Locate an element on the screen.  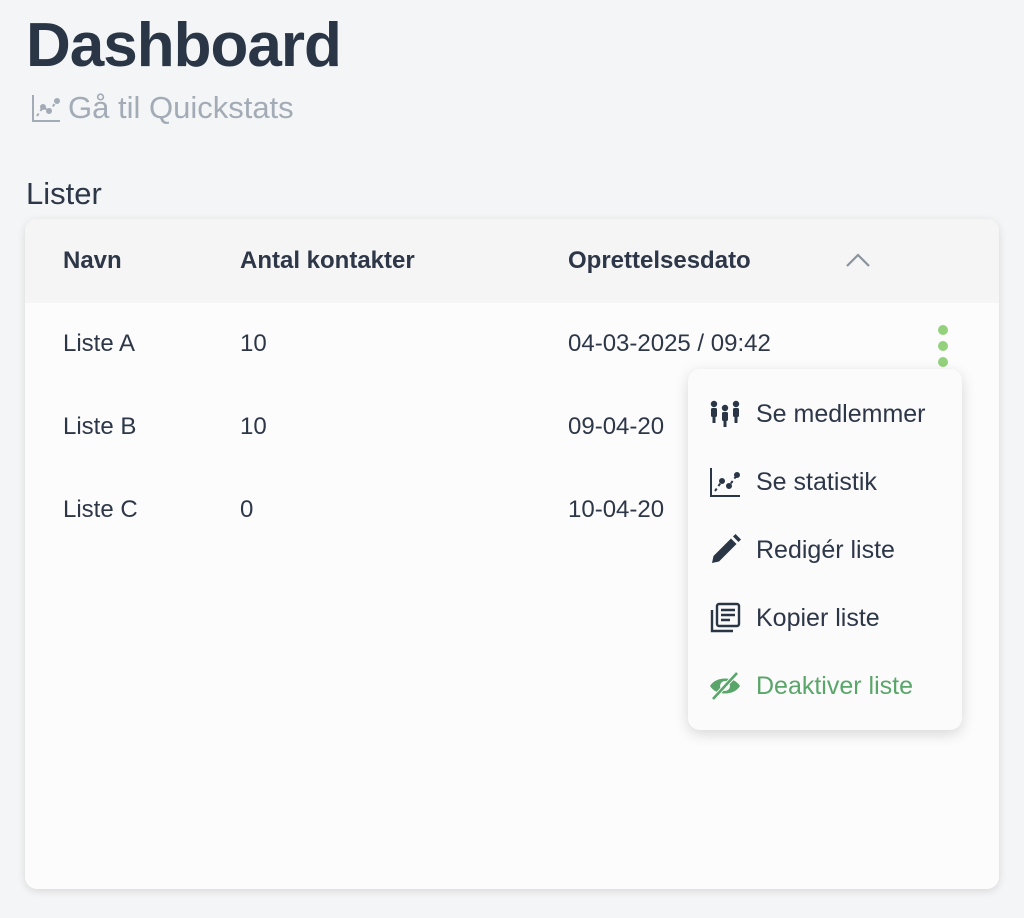
menu-item-copy-list: Kopier liste is located at coordinates (828, 618).